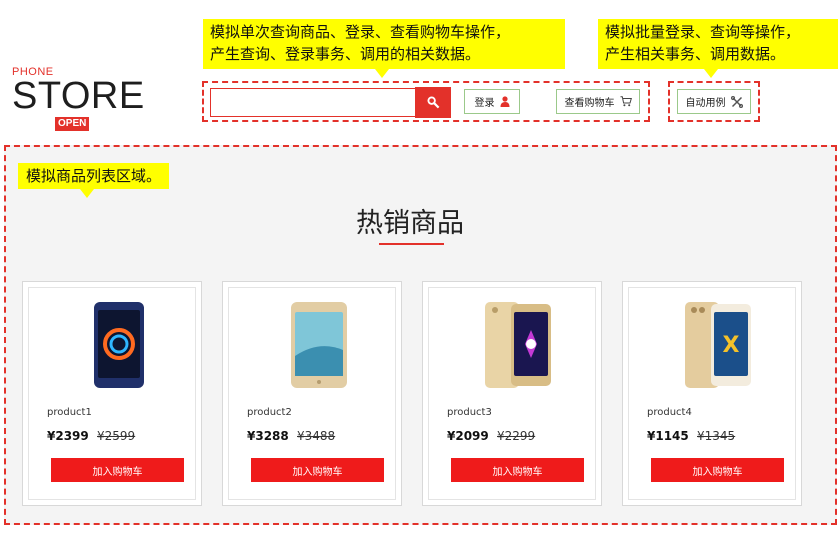  What do you see at coordinates (719, 345) in the screenshot?
I see `phone-image: X` at bounding box center [719, 345].